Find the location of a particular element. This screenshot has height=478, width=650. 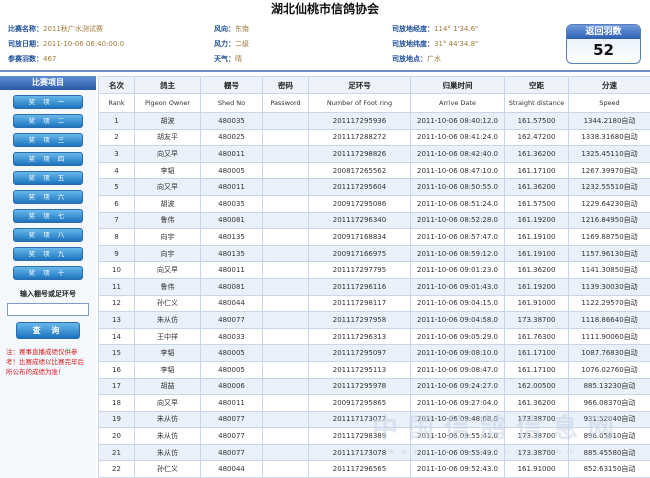

award-button-10: 奖 项 十 is located at coordinates (48, 273).